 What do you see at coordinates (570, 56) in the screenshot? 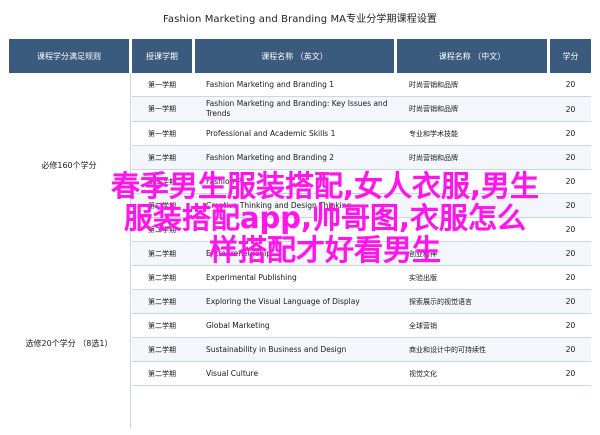
I see `header-credits: 学分` at bounding box center [570, 56].